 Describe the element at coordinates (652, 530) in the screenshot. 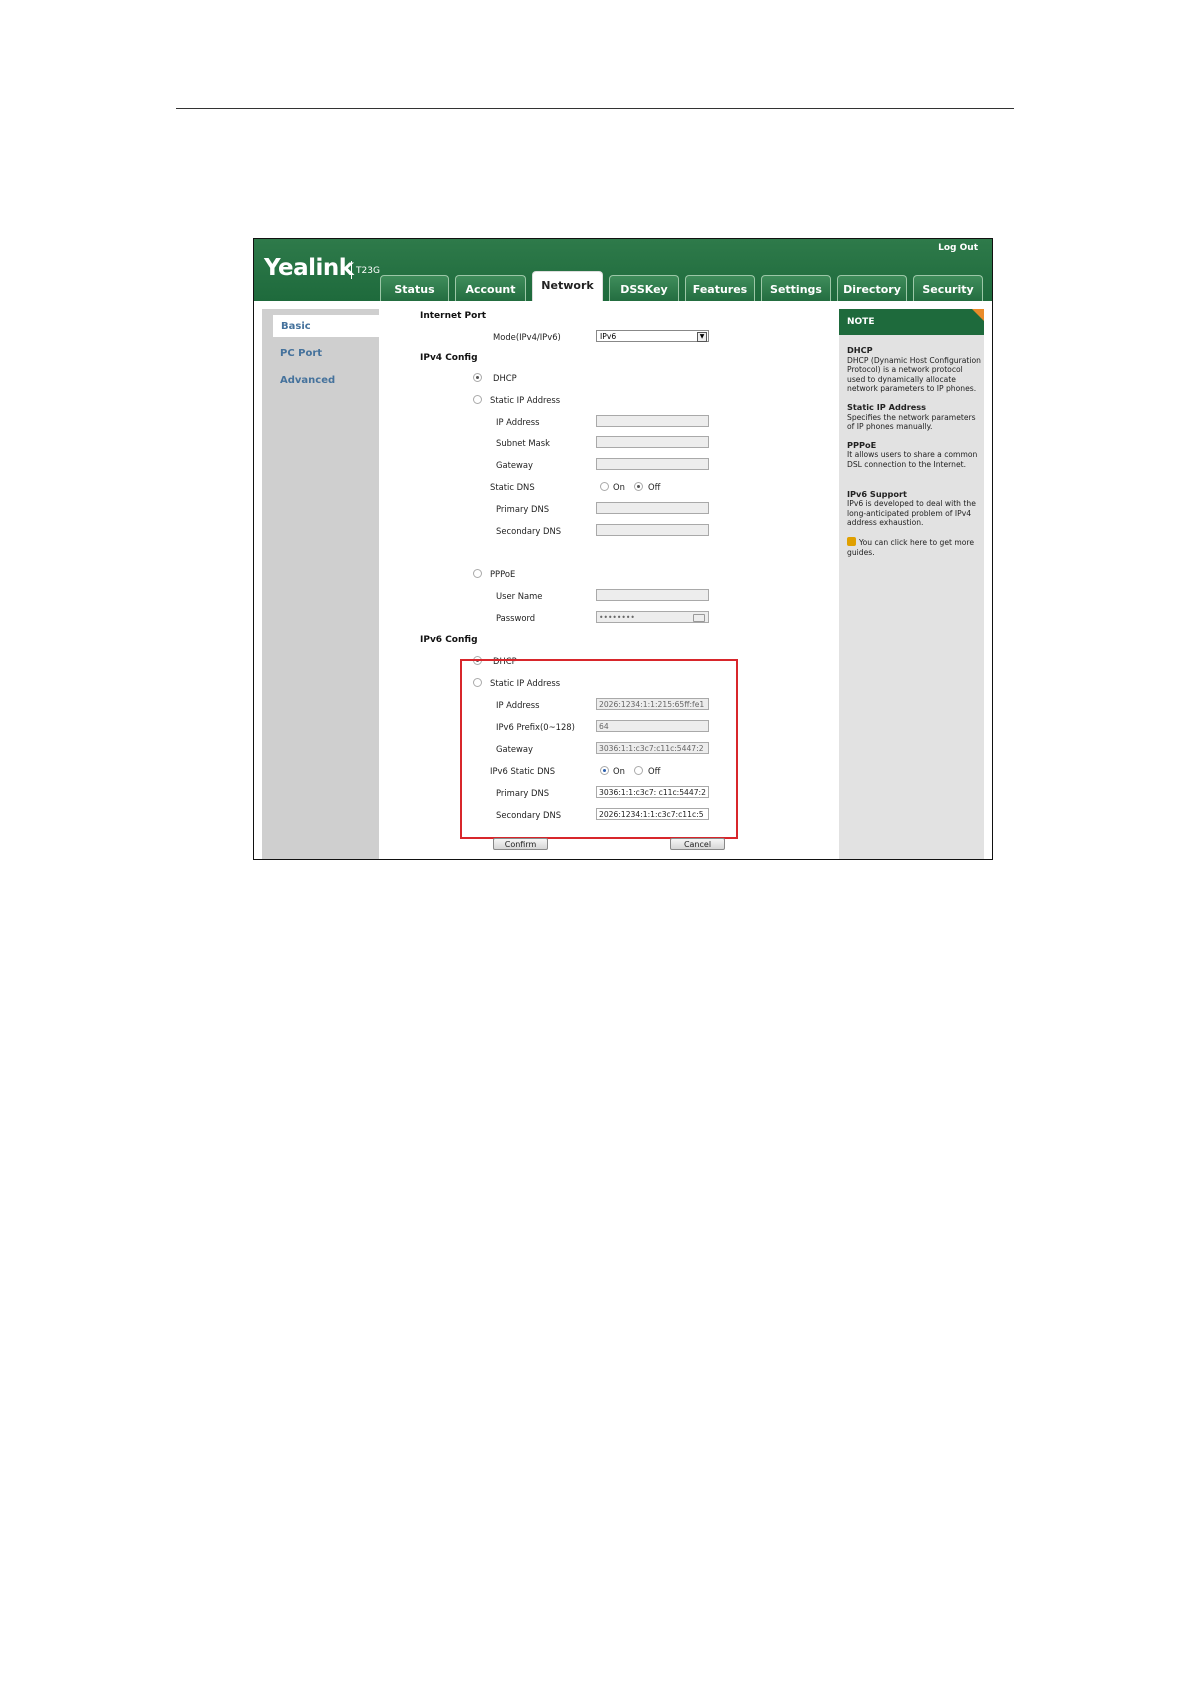

I see `ipv4-secondary-dns-field` at that location.